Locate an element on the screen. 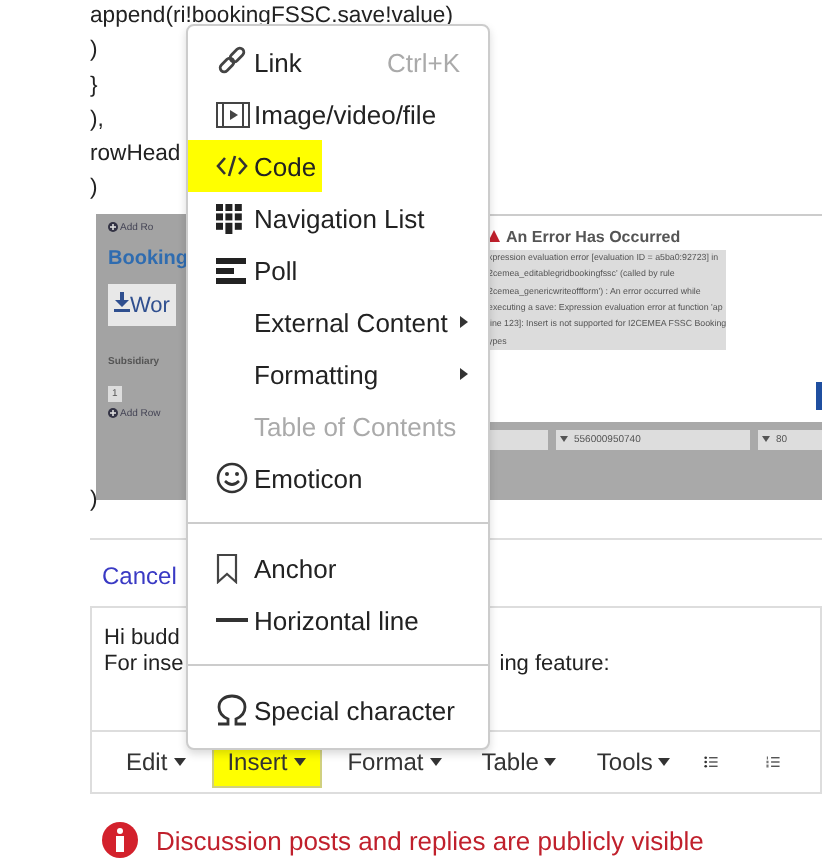 This screenshot has height=864, width=822. toolbar-menu-button: Edit is located at coordinates (156, 762).